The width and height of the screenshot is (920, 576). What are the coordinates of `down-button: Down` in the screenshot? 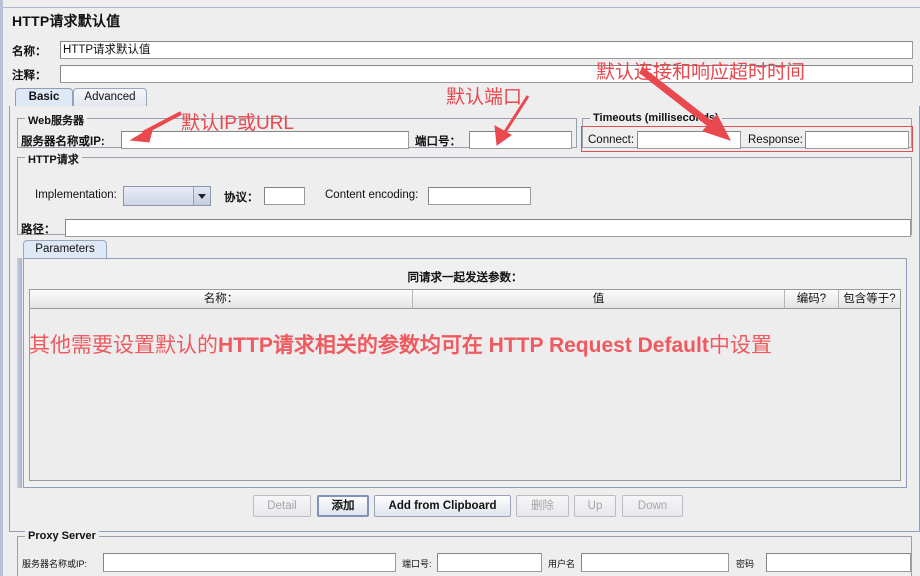 It's located at (652, 506).